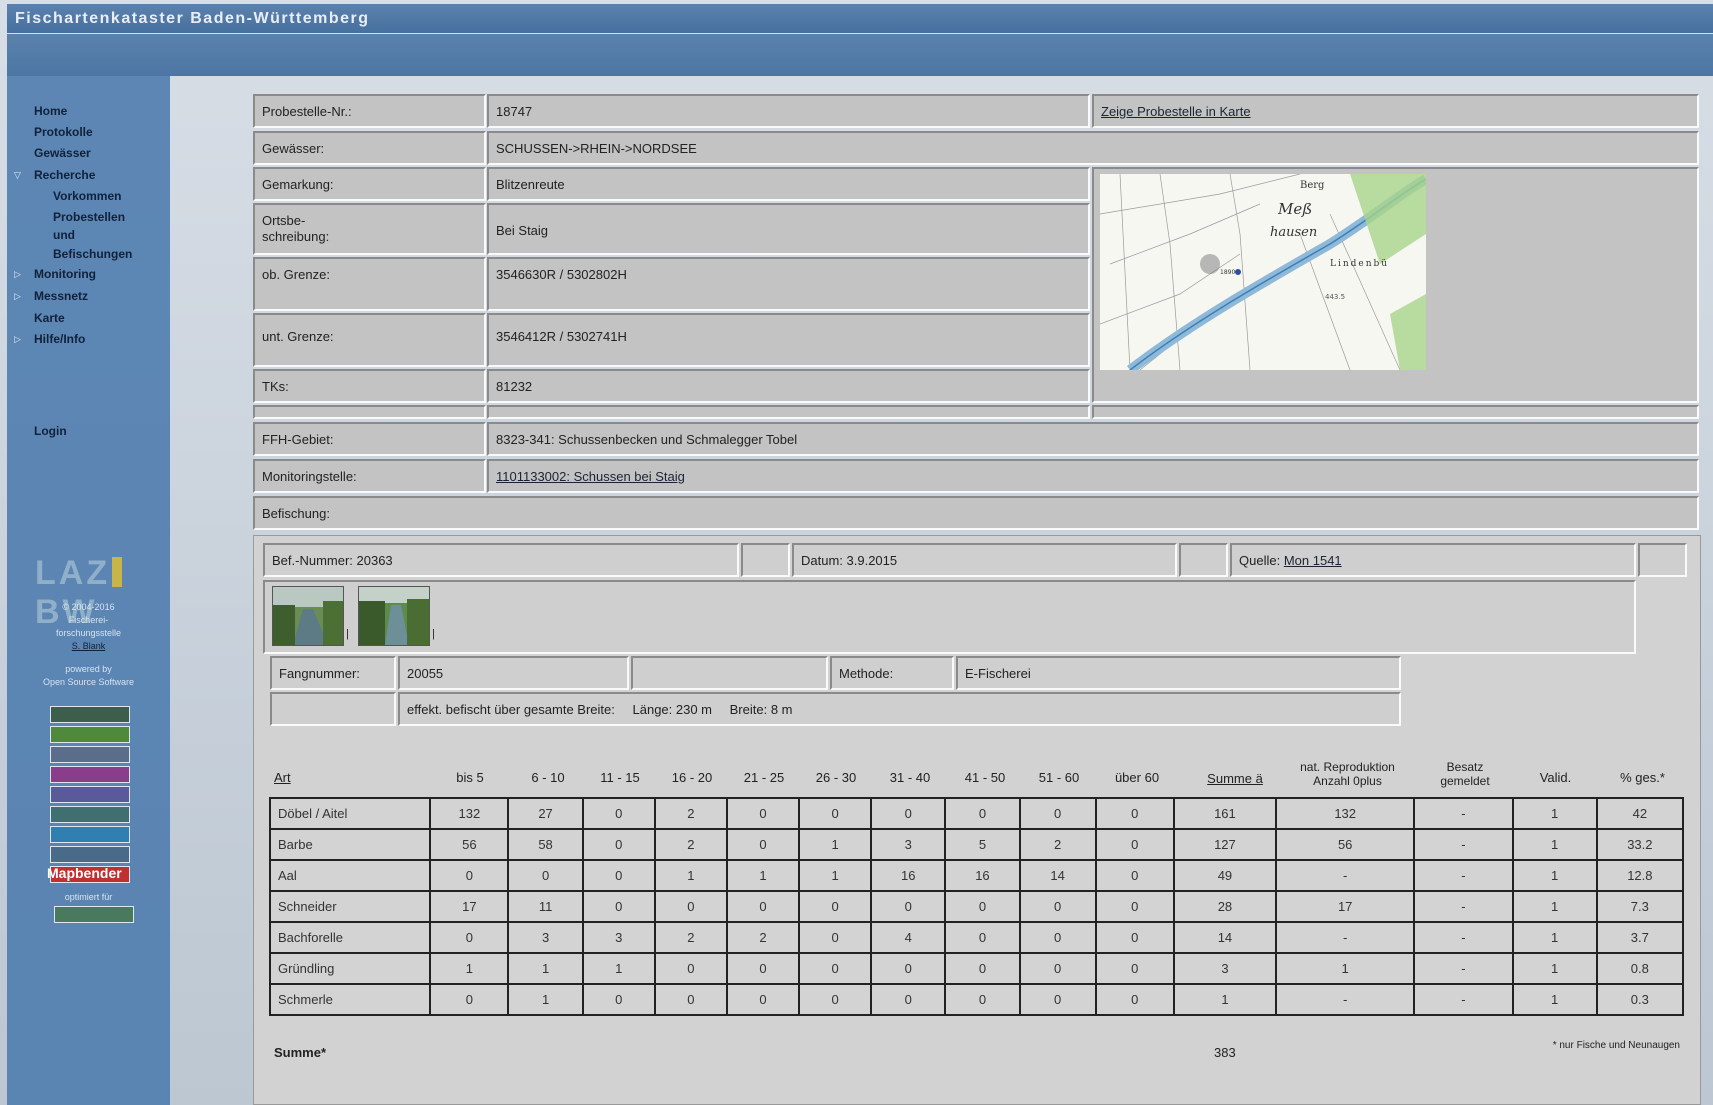  What do you see at coordinates (49, 318) in the screenshot?
I see `nav-karte: Karte` at bounding box center [49, 318].